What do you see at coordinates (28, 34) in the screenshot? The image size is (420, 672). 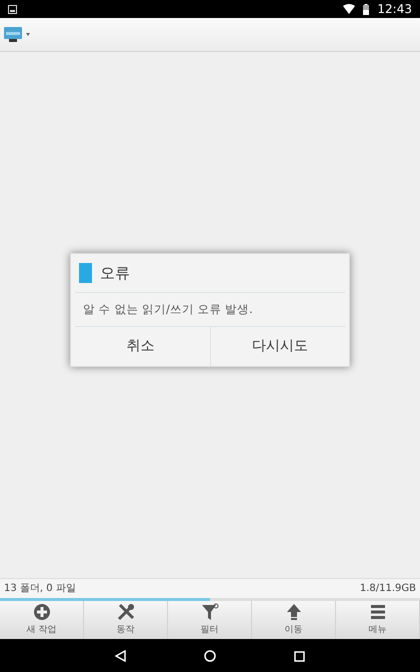 I see `caret-icon` at bounding box center [28, 34].